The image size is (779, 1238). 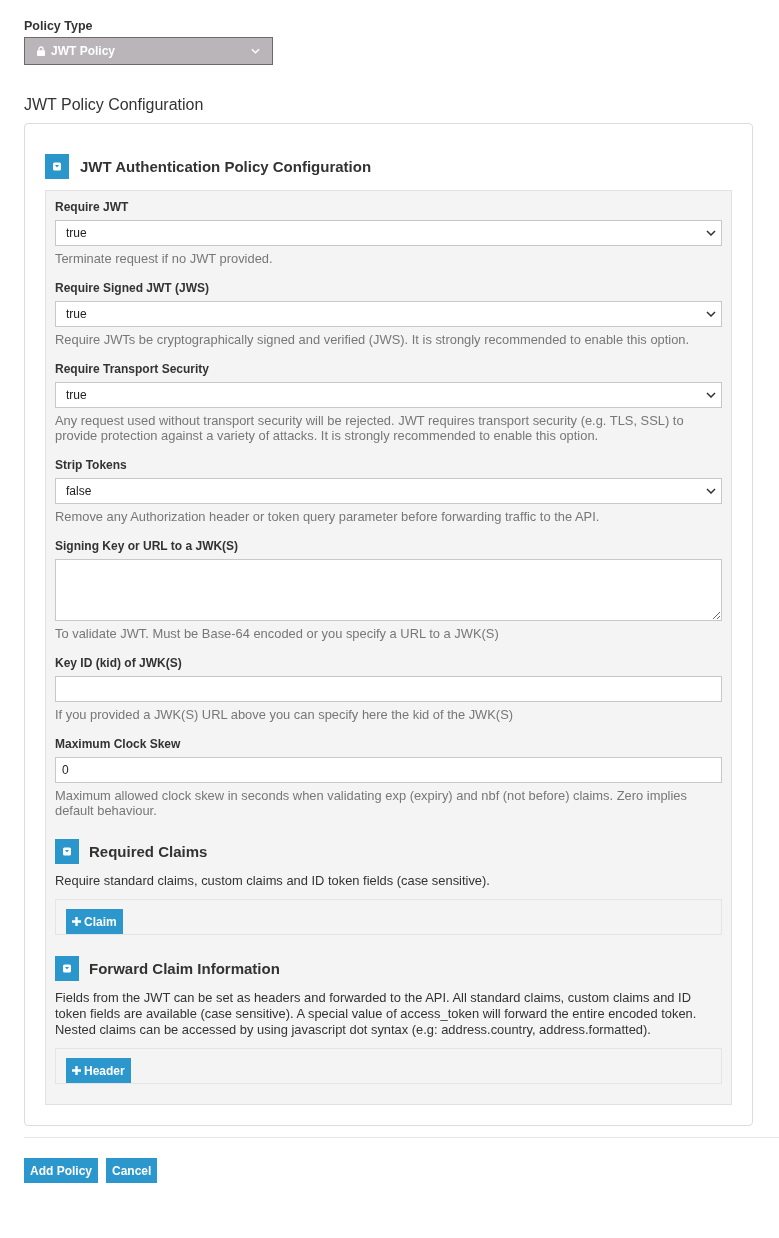 What do you see at coordinates (273, 881) in the screenshot?
I see `description-text: Require standard claims, custom claims and ID token fields (case sensitive).` at bounding box center [273, 881].